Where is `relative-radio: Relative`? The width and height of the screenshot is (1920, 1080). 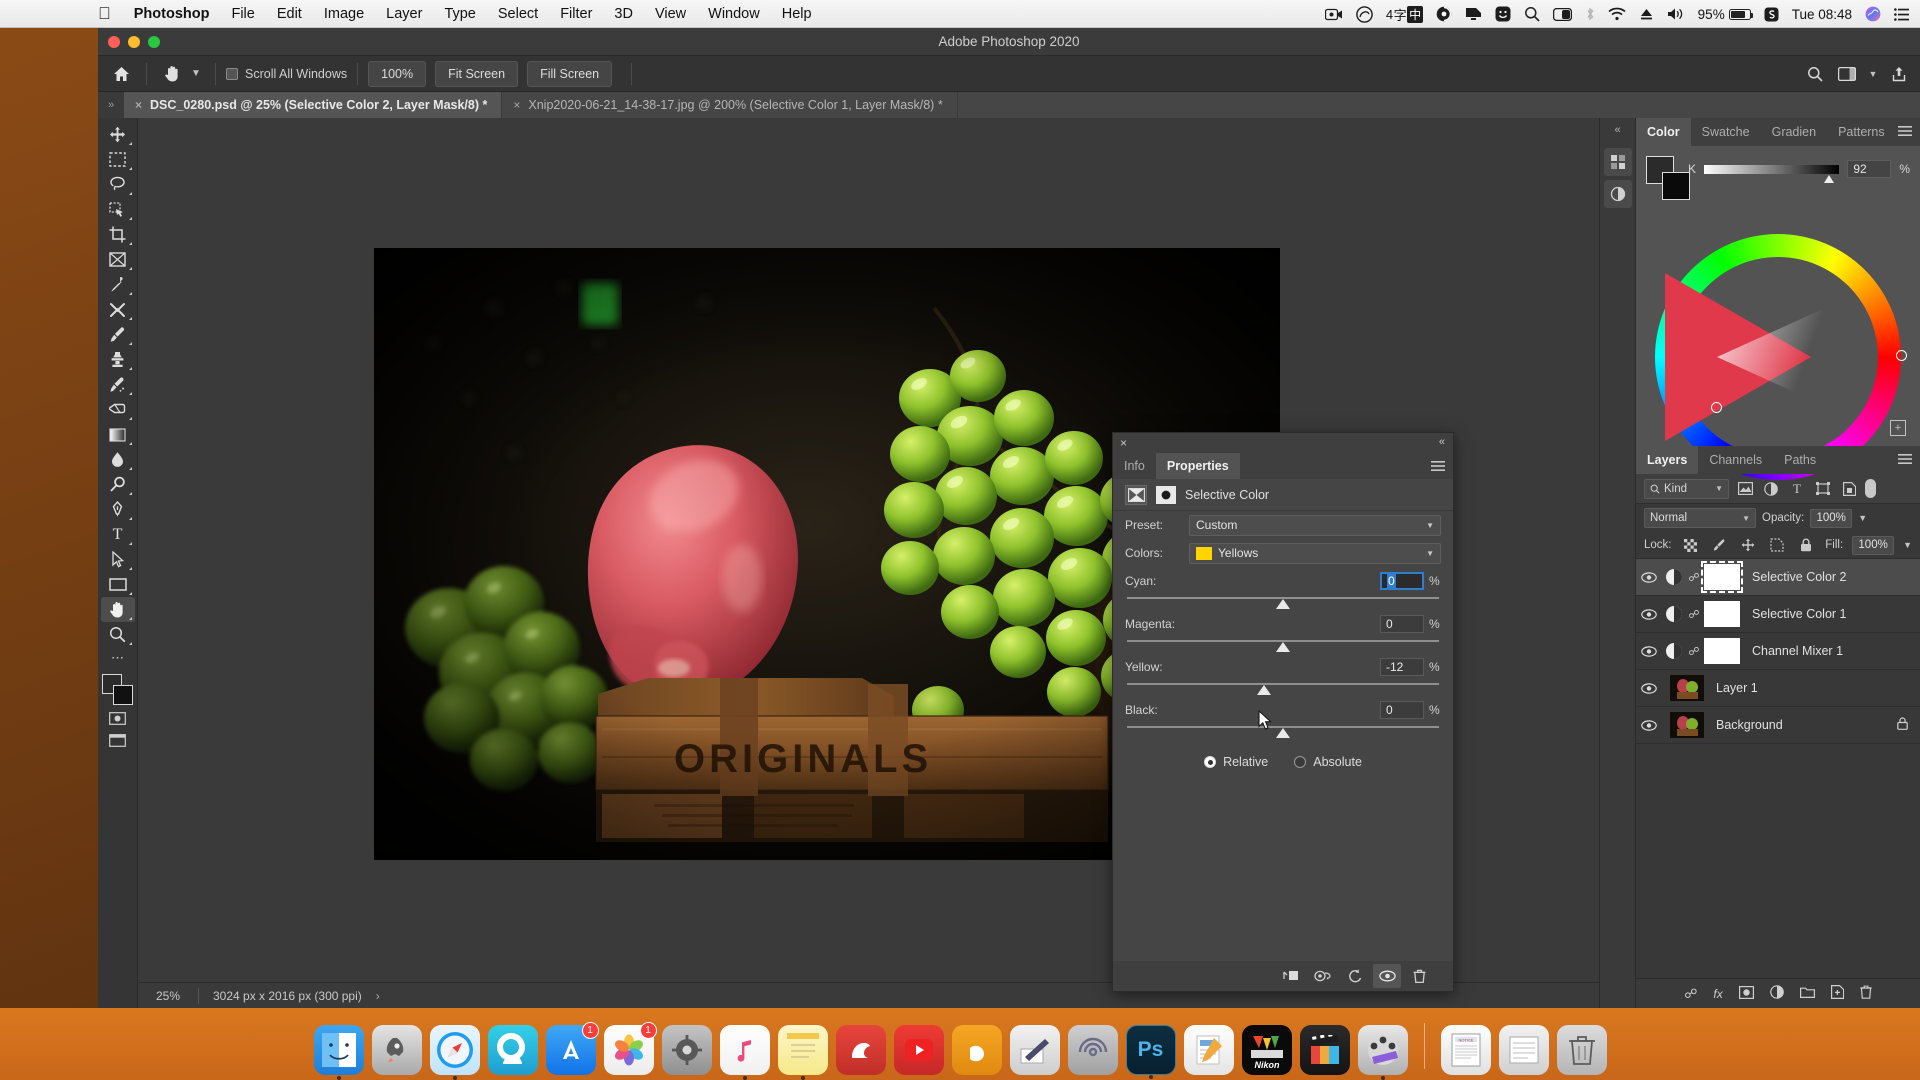 relative-radio: Relative is located at coordinates (1236, 762).